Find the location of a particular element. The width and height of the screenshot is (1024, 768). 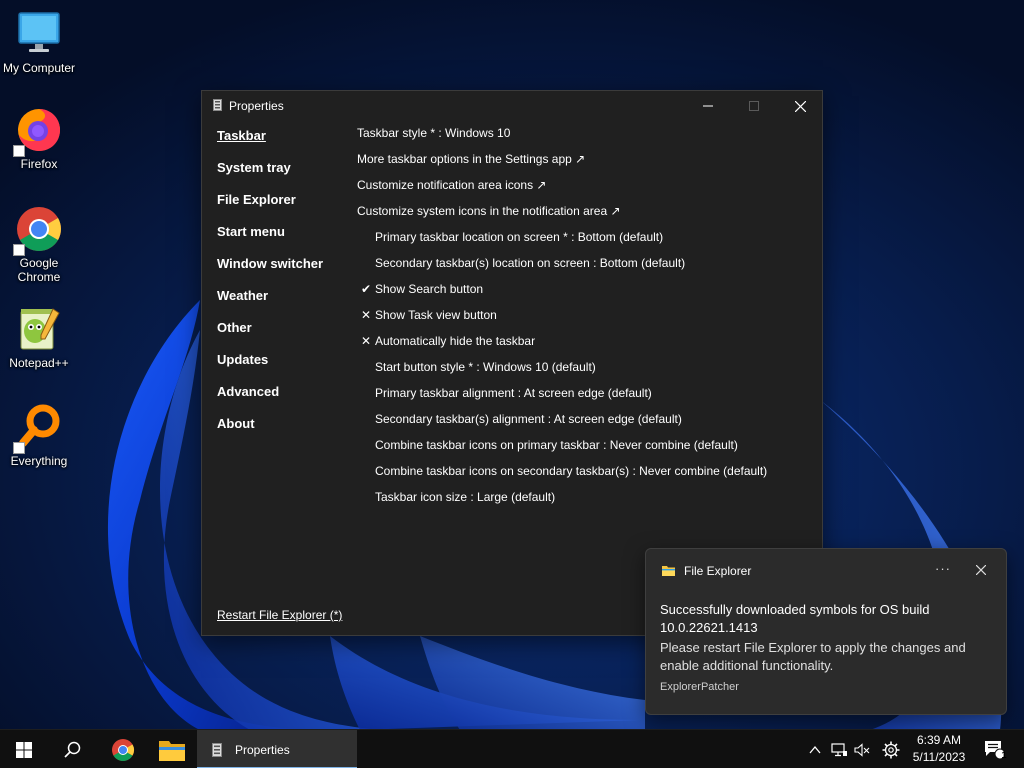

window-title: Properties is located at coordinates (256, 106).